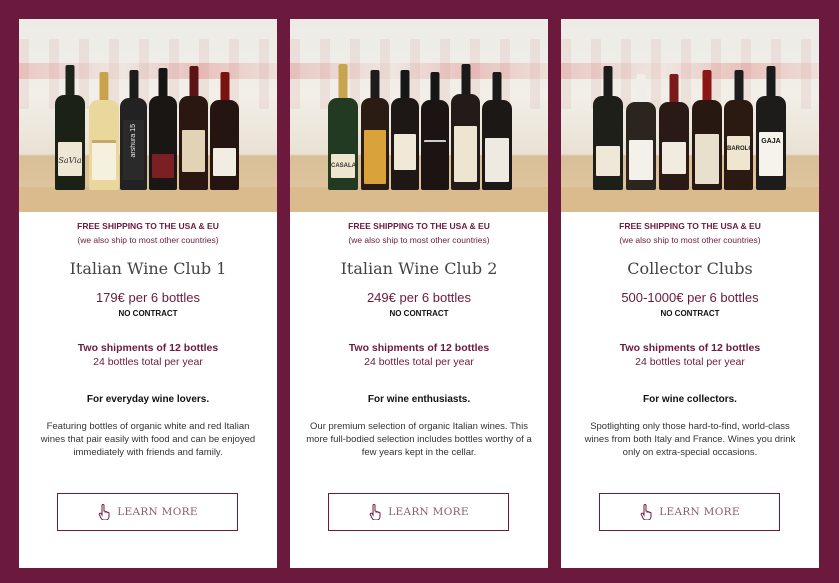  Describe the element at coordinates (419, 399) in the screenshot. I see `audience-tagline: For wine enthusiasts.` at that location.